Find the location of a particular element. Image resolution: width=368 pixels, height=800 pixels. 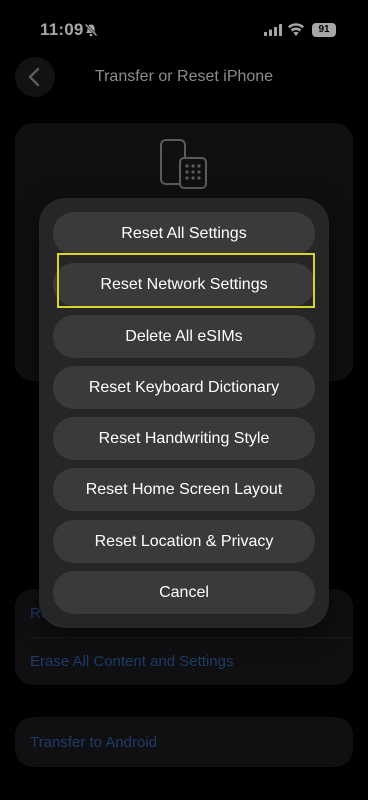

cancel-button: Cancel is located at coordinates (184, 592).